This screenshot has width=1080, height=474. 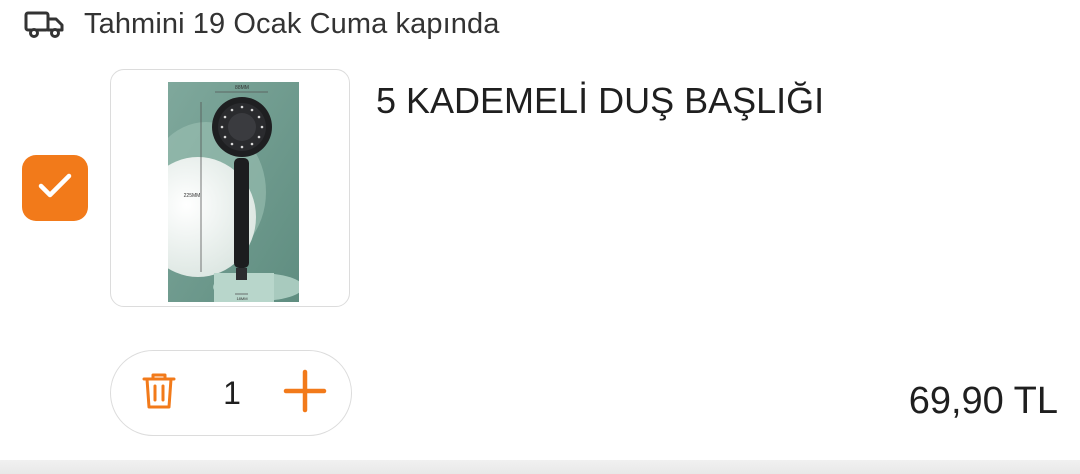 I want to click on increase-quantity-button, so click(x=305, y=393).